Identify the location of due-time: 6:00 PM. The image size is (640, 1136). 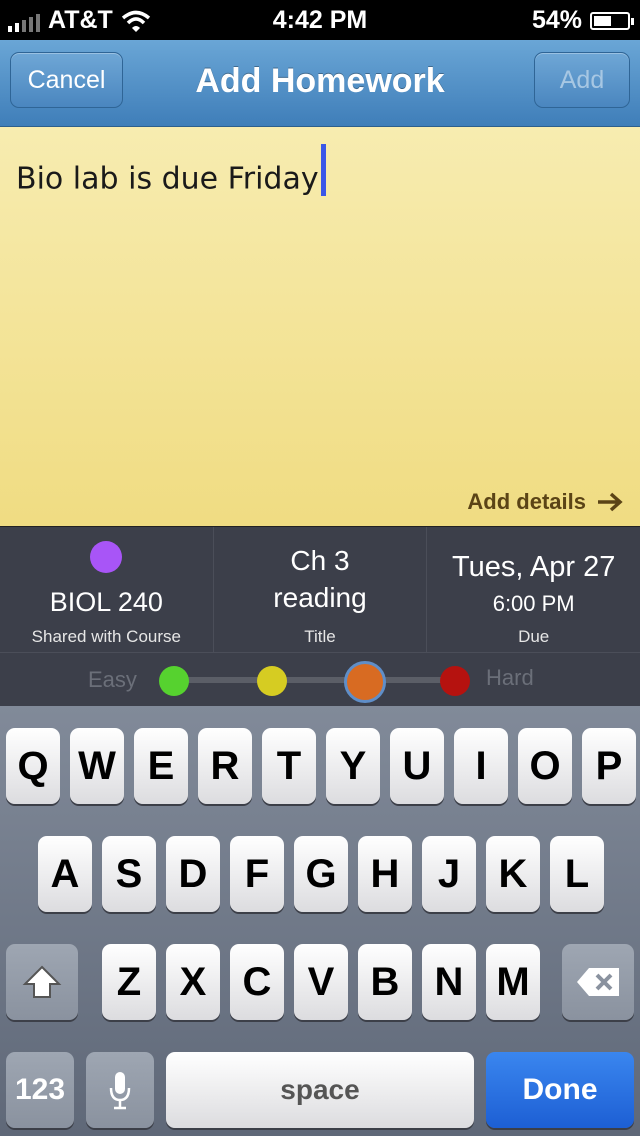
(533, 603).